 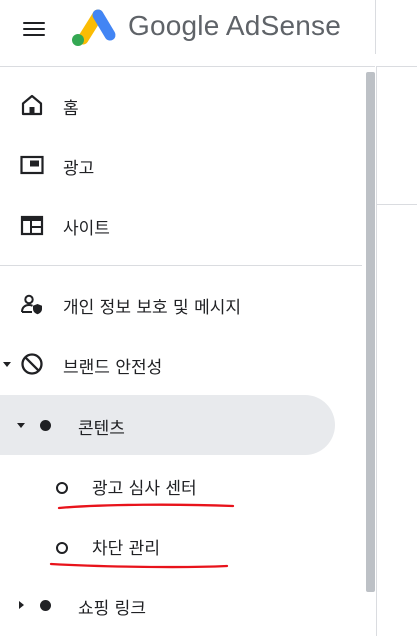 What do you see at coordinates (181, 165) in the screenshot?
I see `sidebar-item-ads: 광고` at bounding box center [181, 165].